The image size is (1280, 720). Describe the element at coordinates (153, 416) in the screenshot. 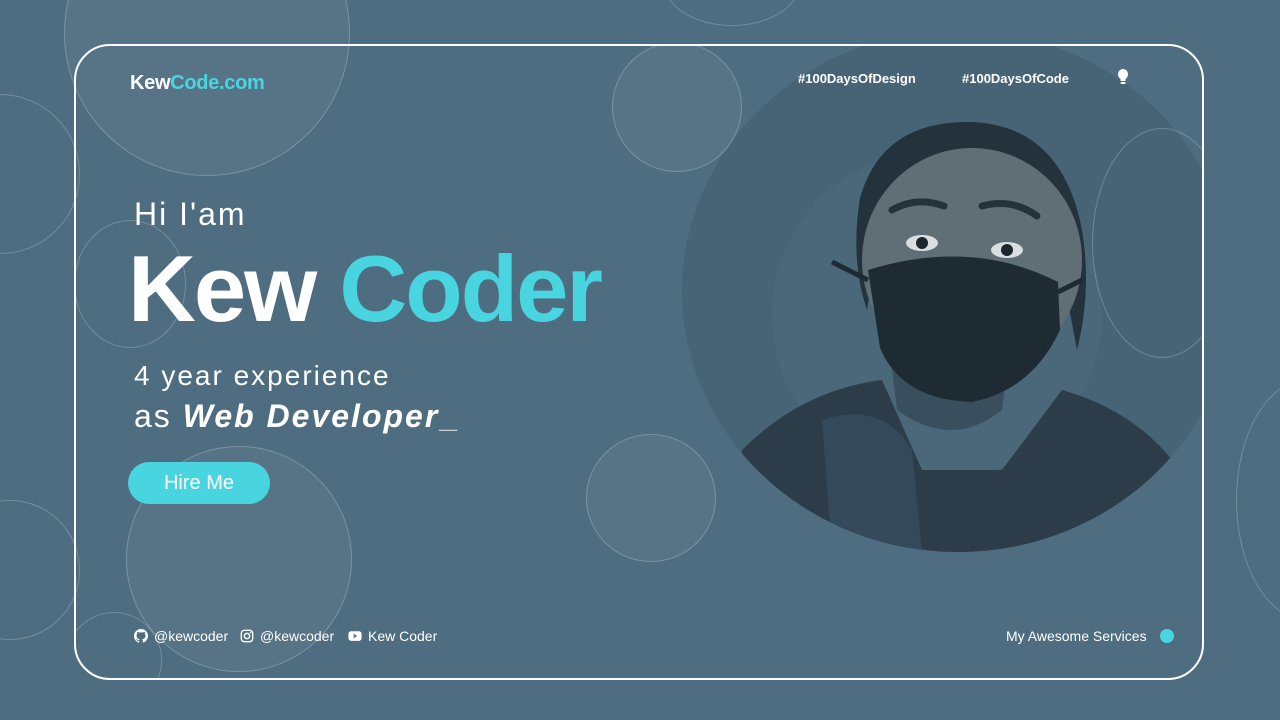

I see `role-prefix: as` at that location.